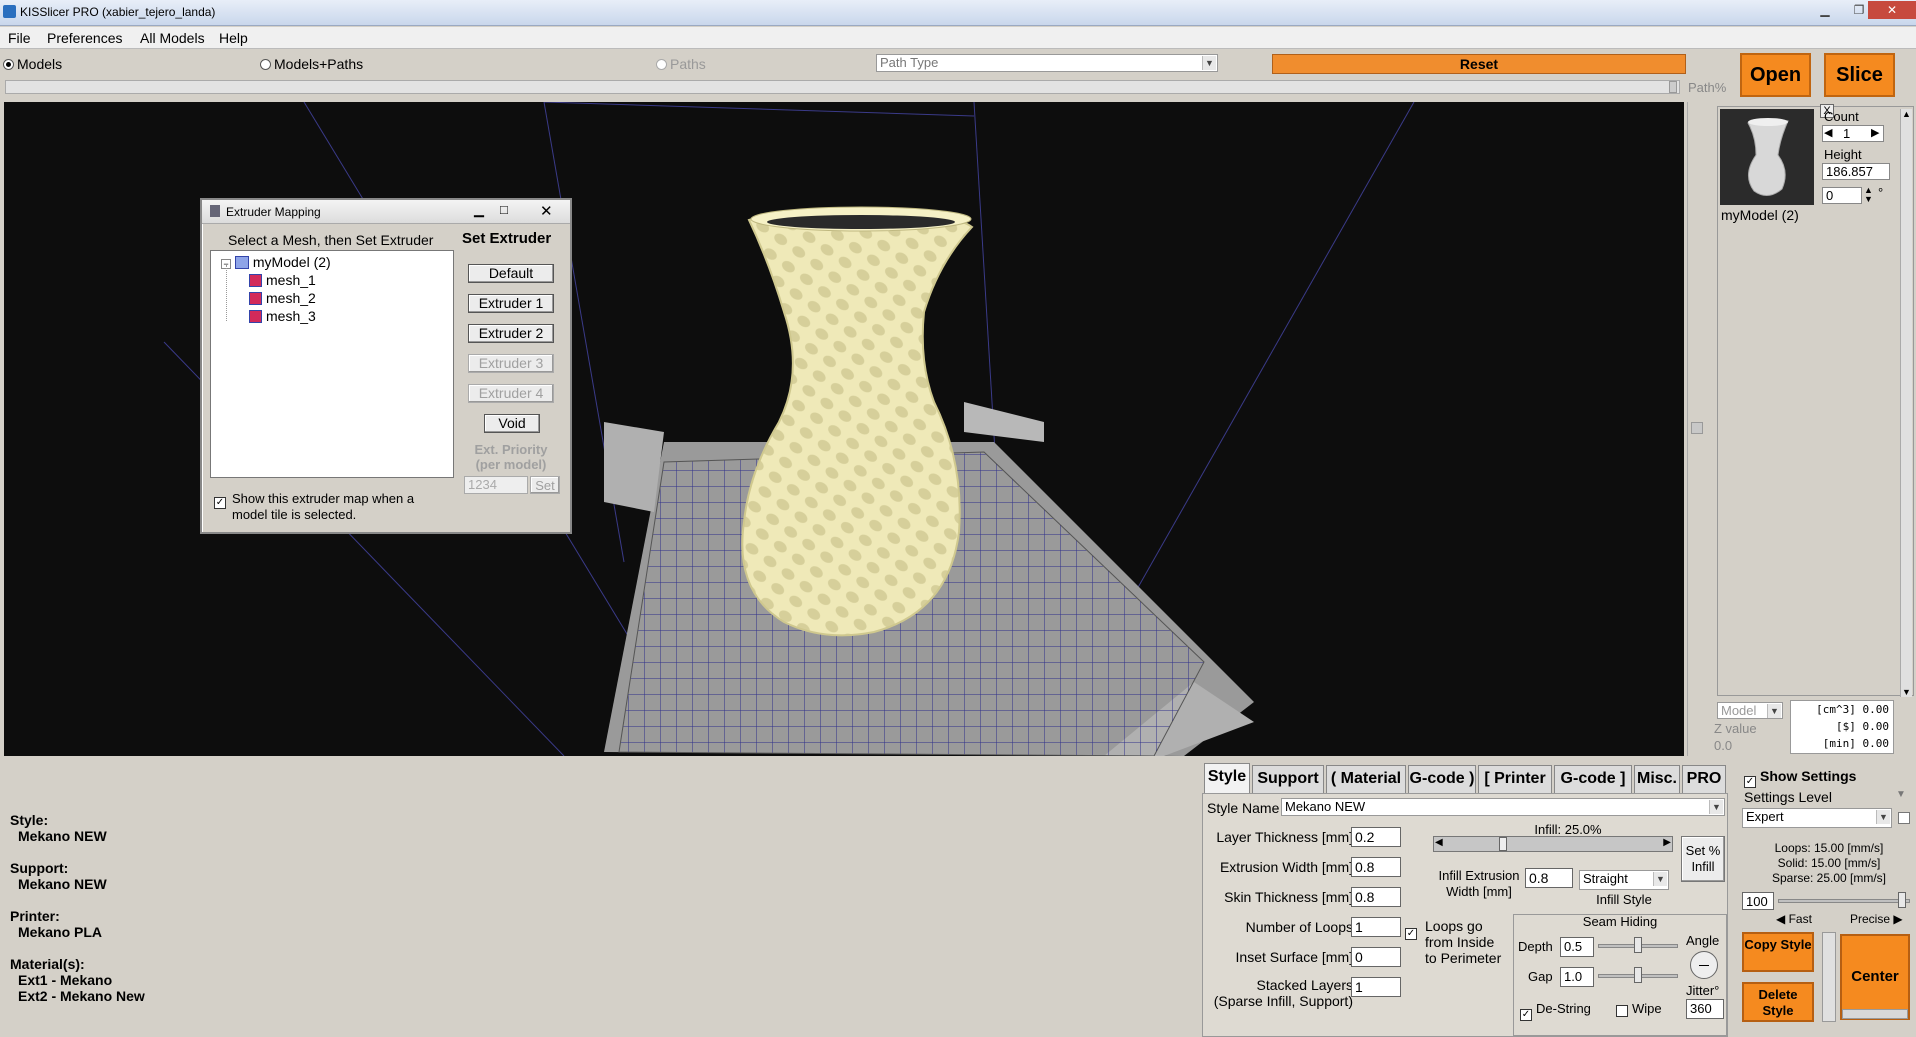 Image resolution: width=1916 pixels, height=1037 pixels. What do you see at coordinates (1902, 900) in the screenshot?
I see `speed-slider-thumb` at bounding box center [1902, 900].